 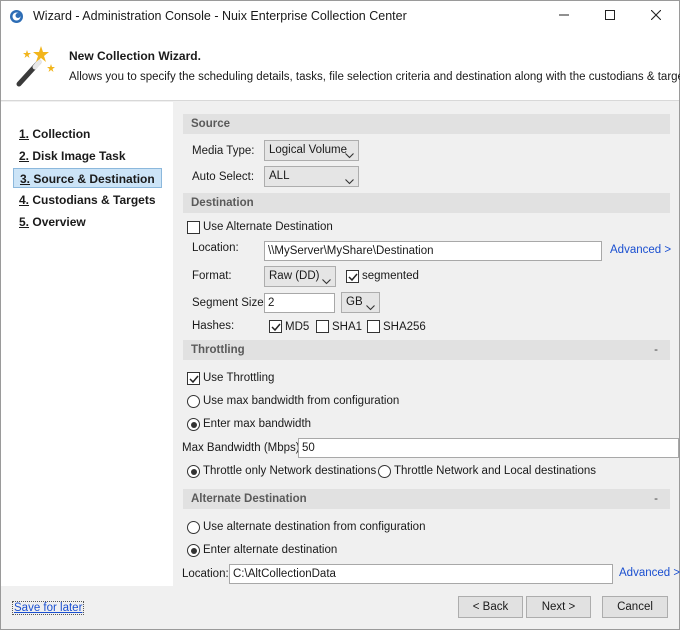 What do you see at coordinates (301, 401) in the screenshot?
I see `max-bandwidth-config-label: Use max bandwidth from configuration` at bounding box center [301, 401].